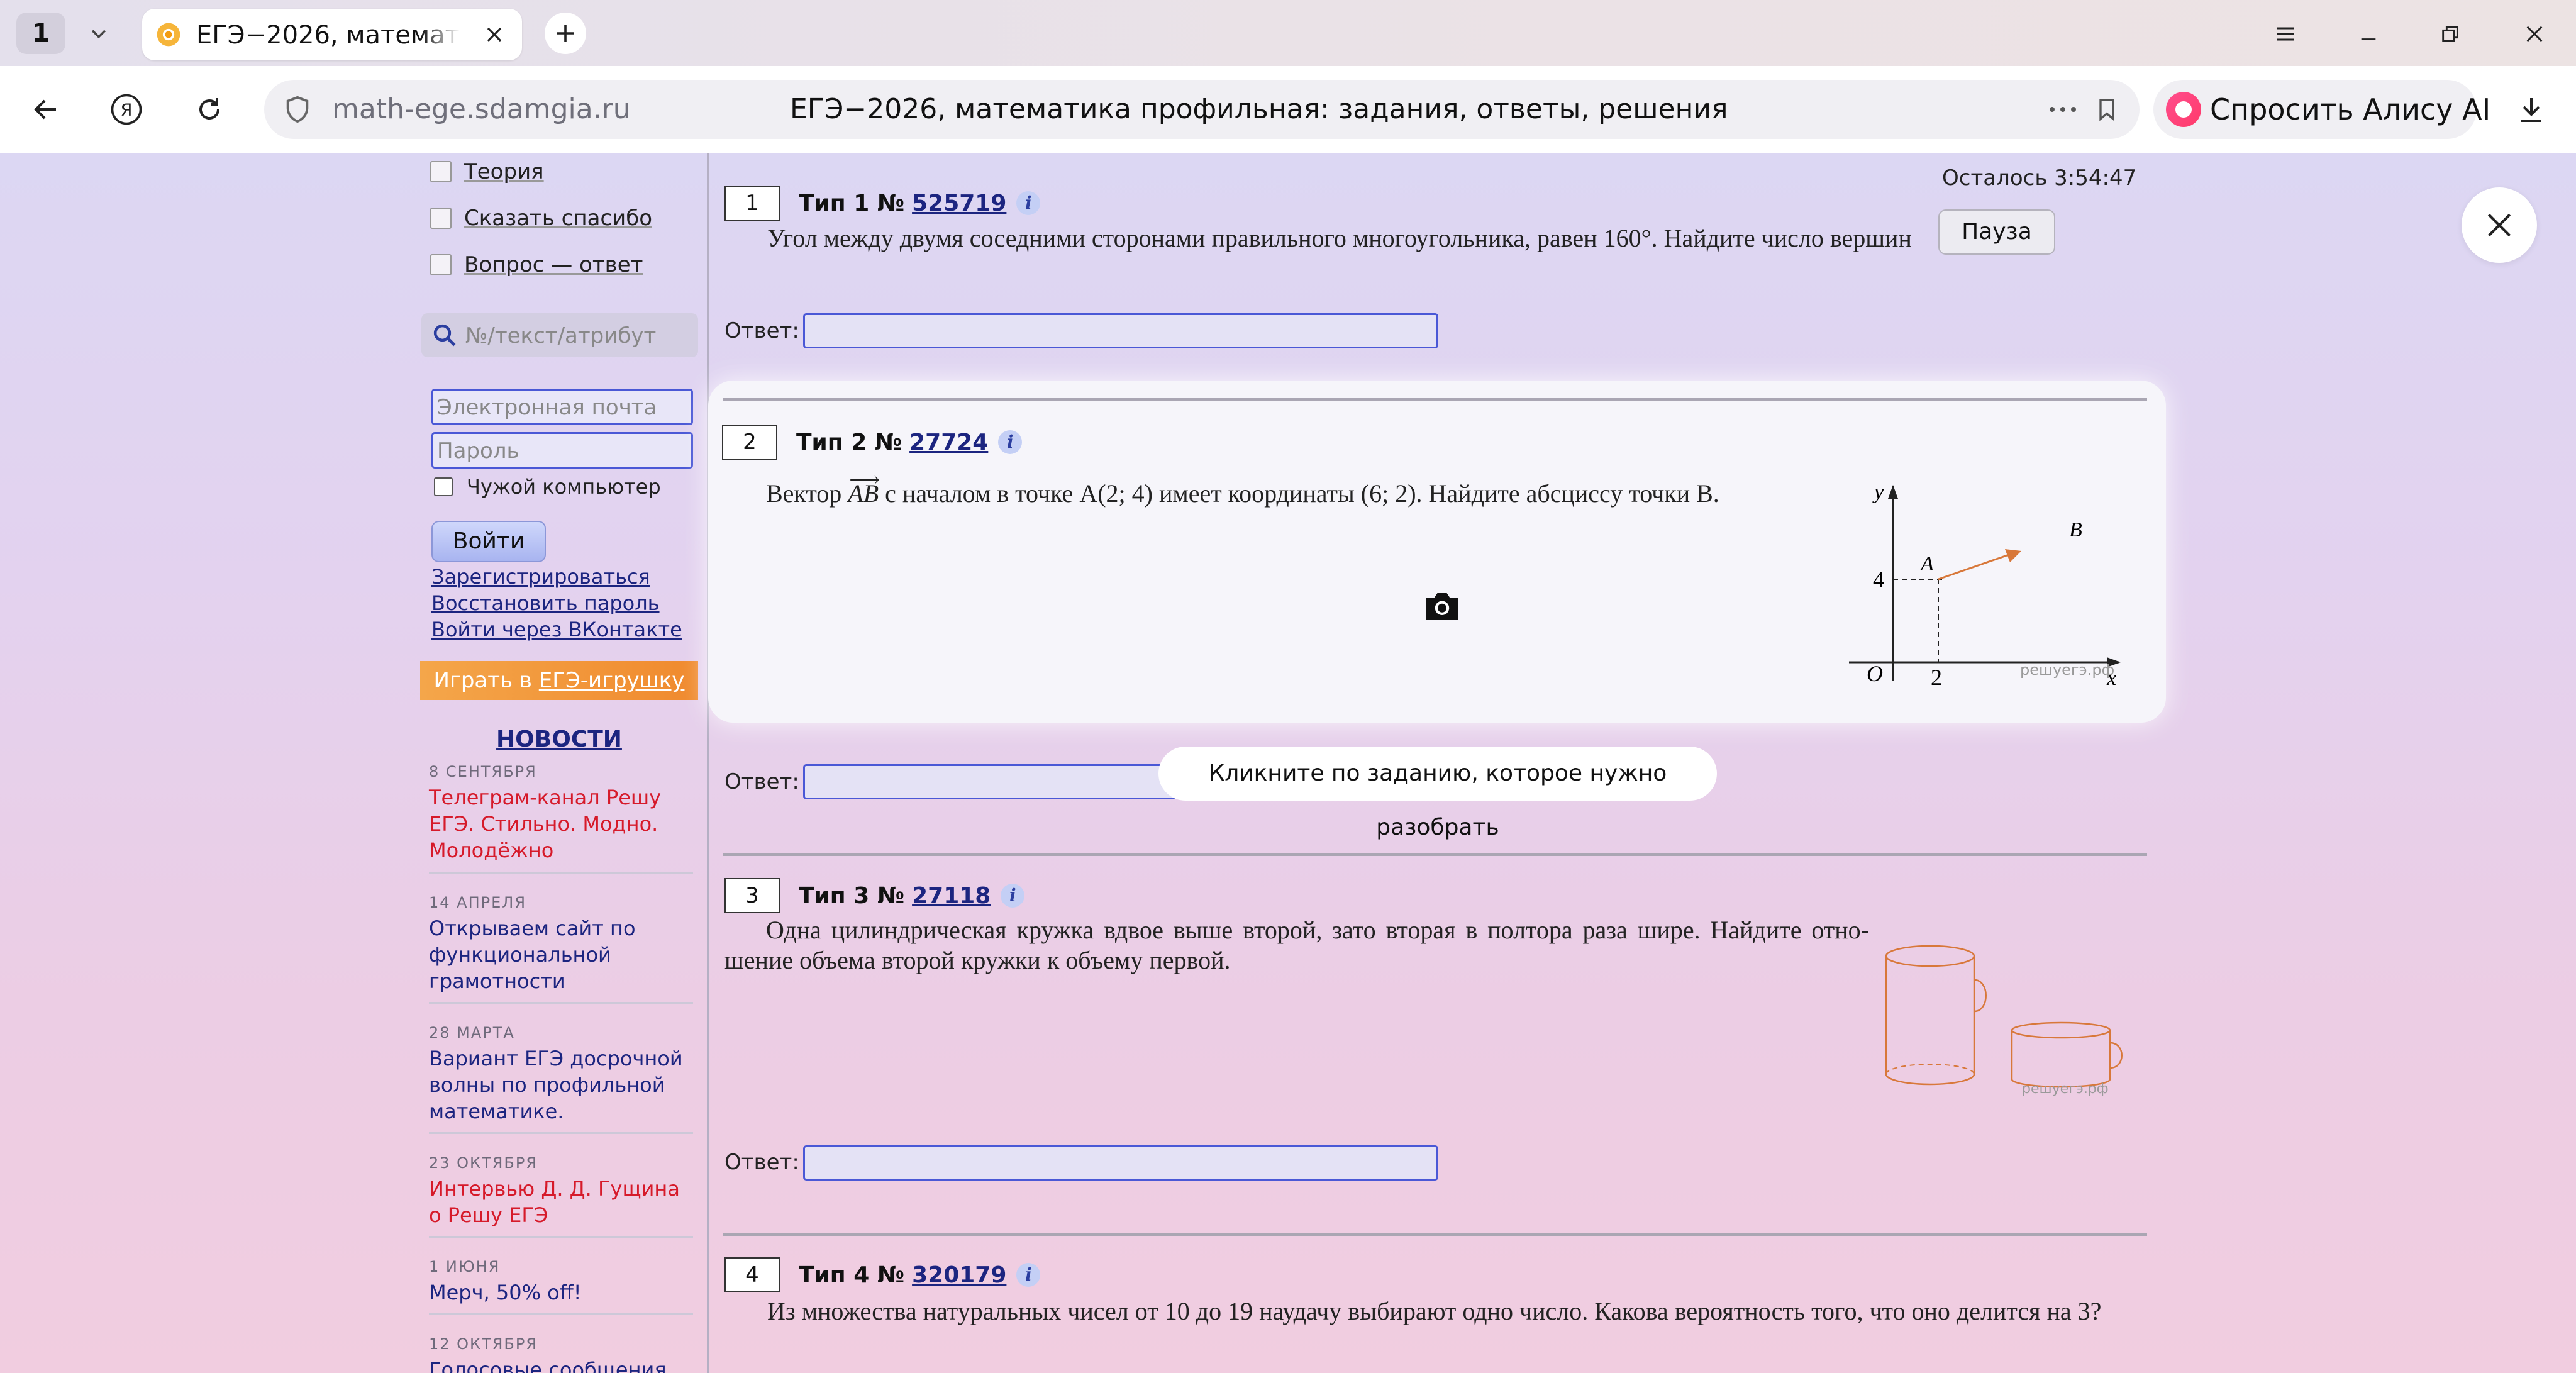 Image resolution: width=2576 pixels, height=1373 pixels. What do you see at coordinates (540, 577) in the screenshot?
I see `register-link: Зарегистрироваться` at bounding box center [540, 577].